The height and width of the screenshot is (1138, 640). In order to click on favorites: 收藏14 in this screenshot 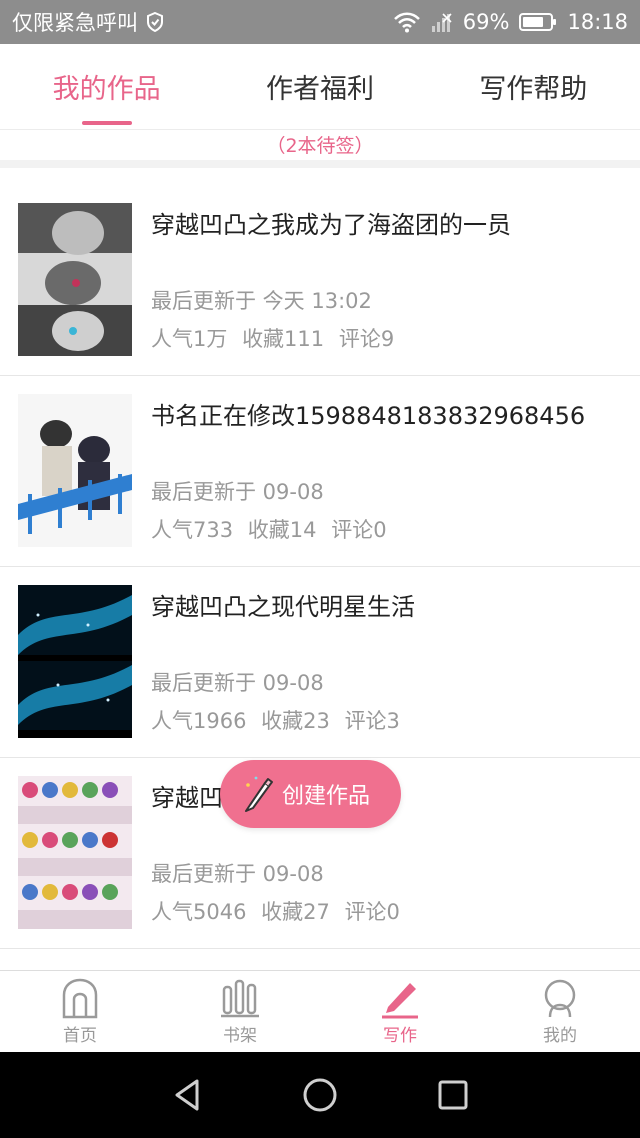, I will do `click(282, 530)`.